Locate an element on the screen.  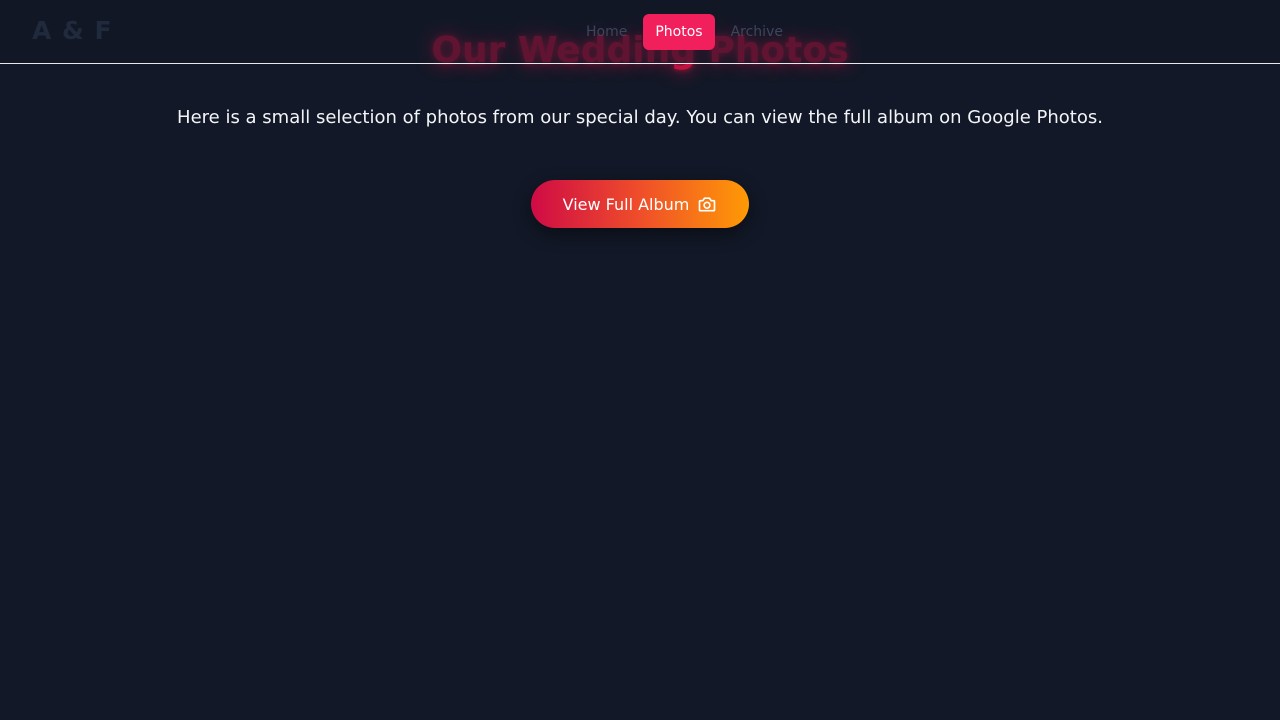
view-full-album-button: View Full Album is located at coordinates (640, 204).